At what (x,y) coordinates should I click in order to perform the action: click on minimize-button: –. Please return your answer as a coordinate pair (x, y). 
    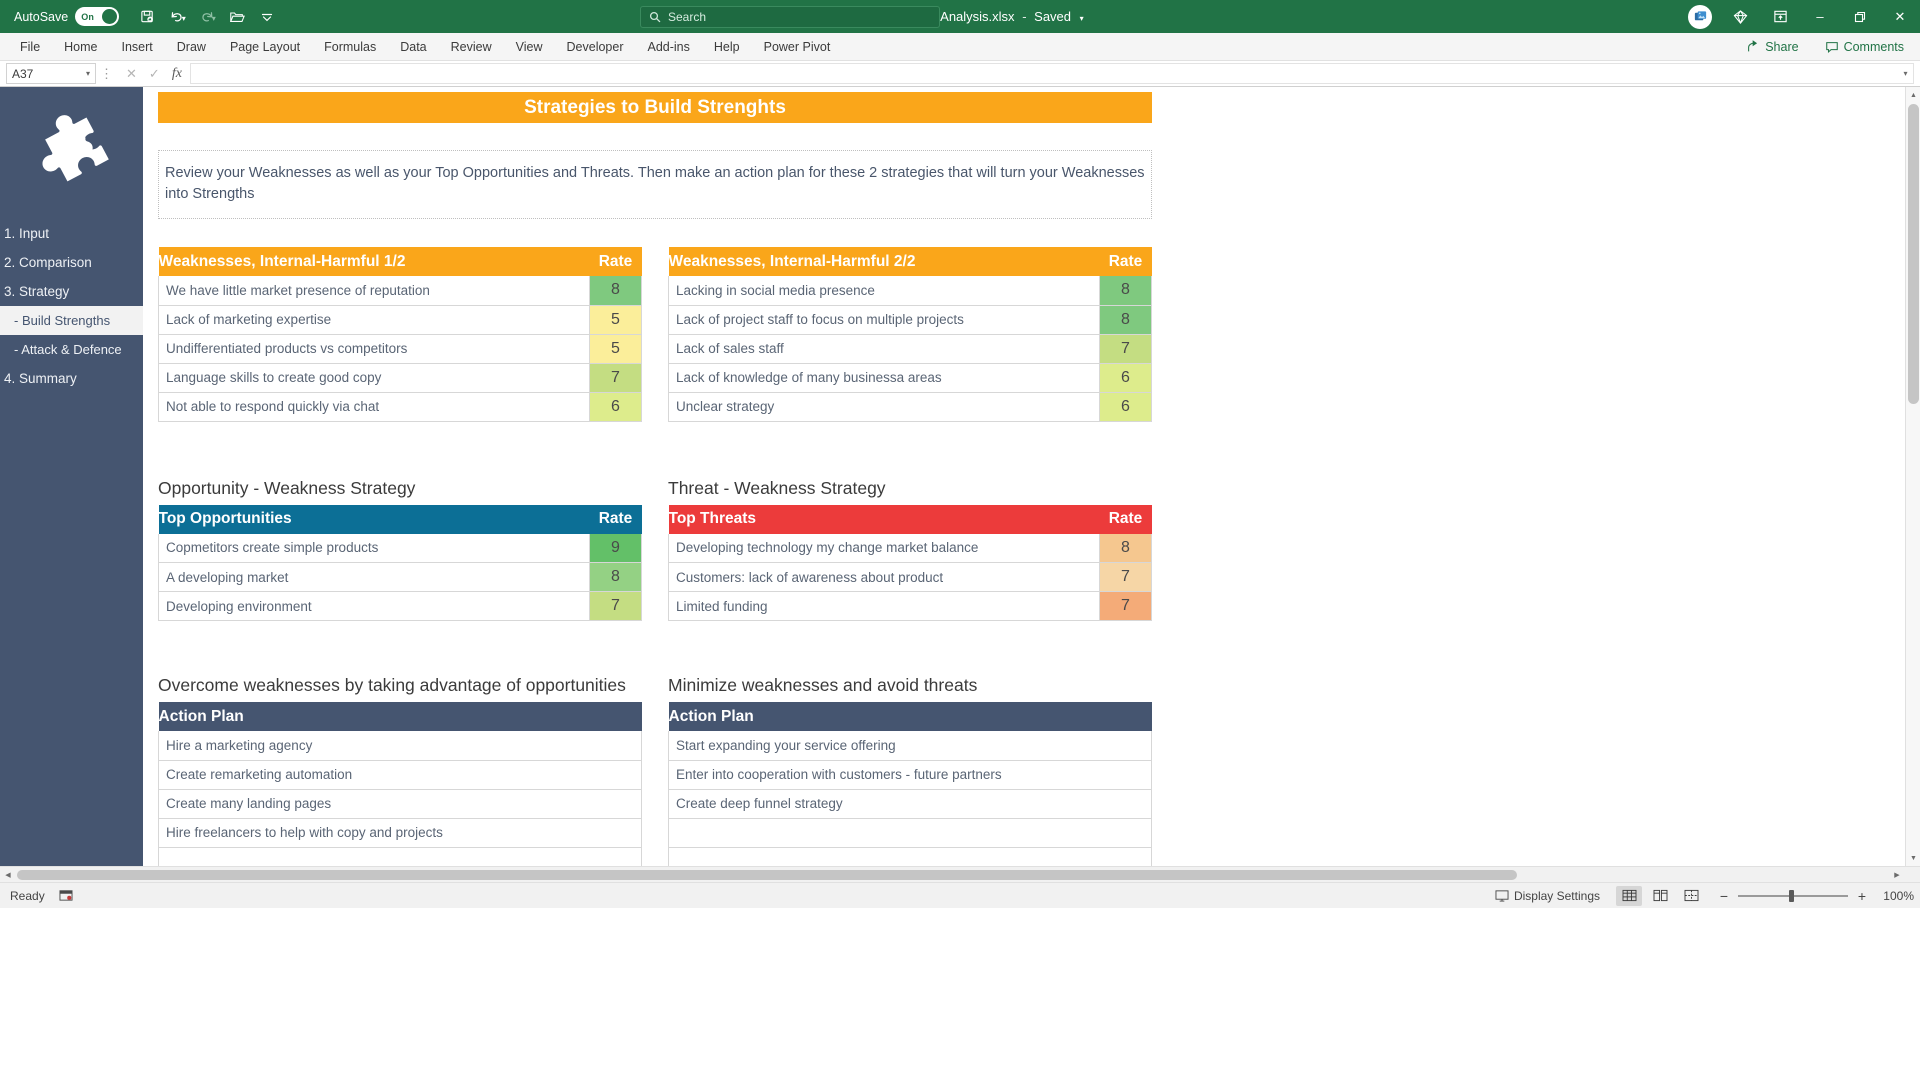
    Looking at the image, I should click on (1820, 16).